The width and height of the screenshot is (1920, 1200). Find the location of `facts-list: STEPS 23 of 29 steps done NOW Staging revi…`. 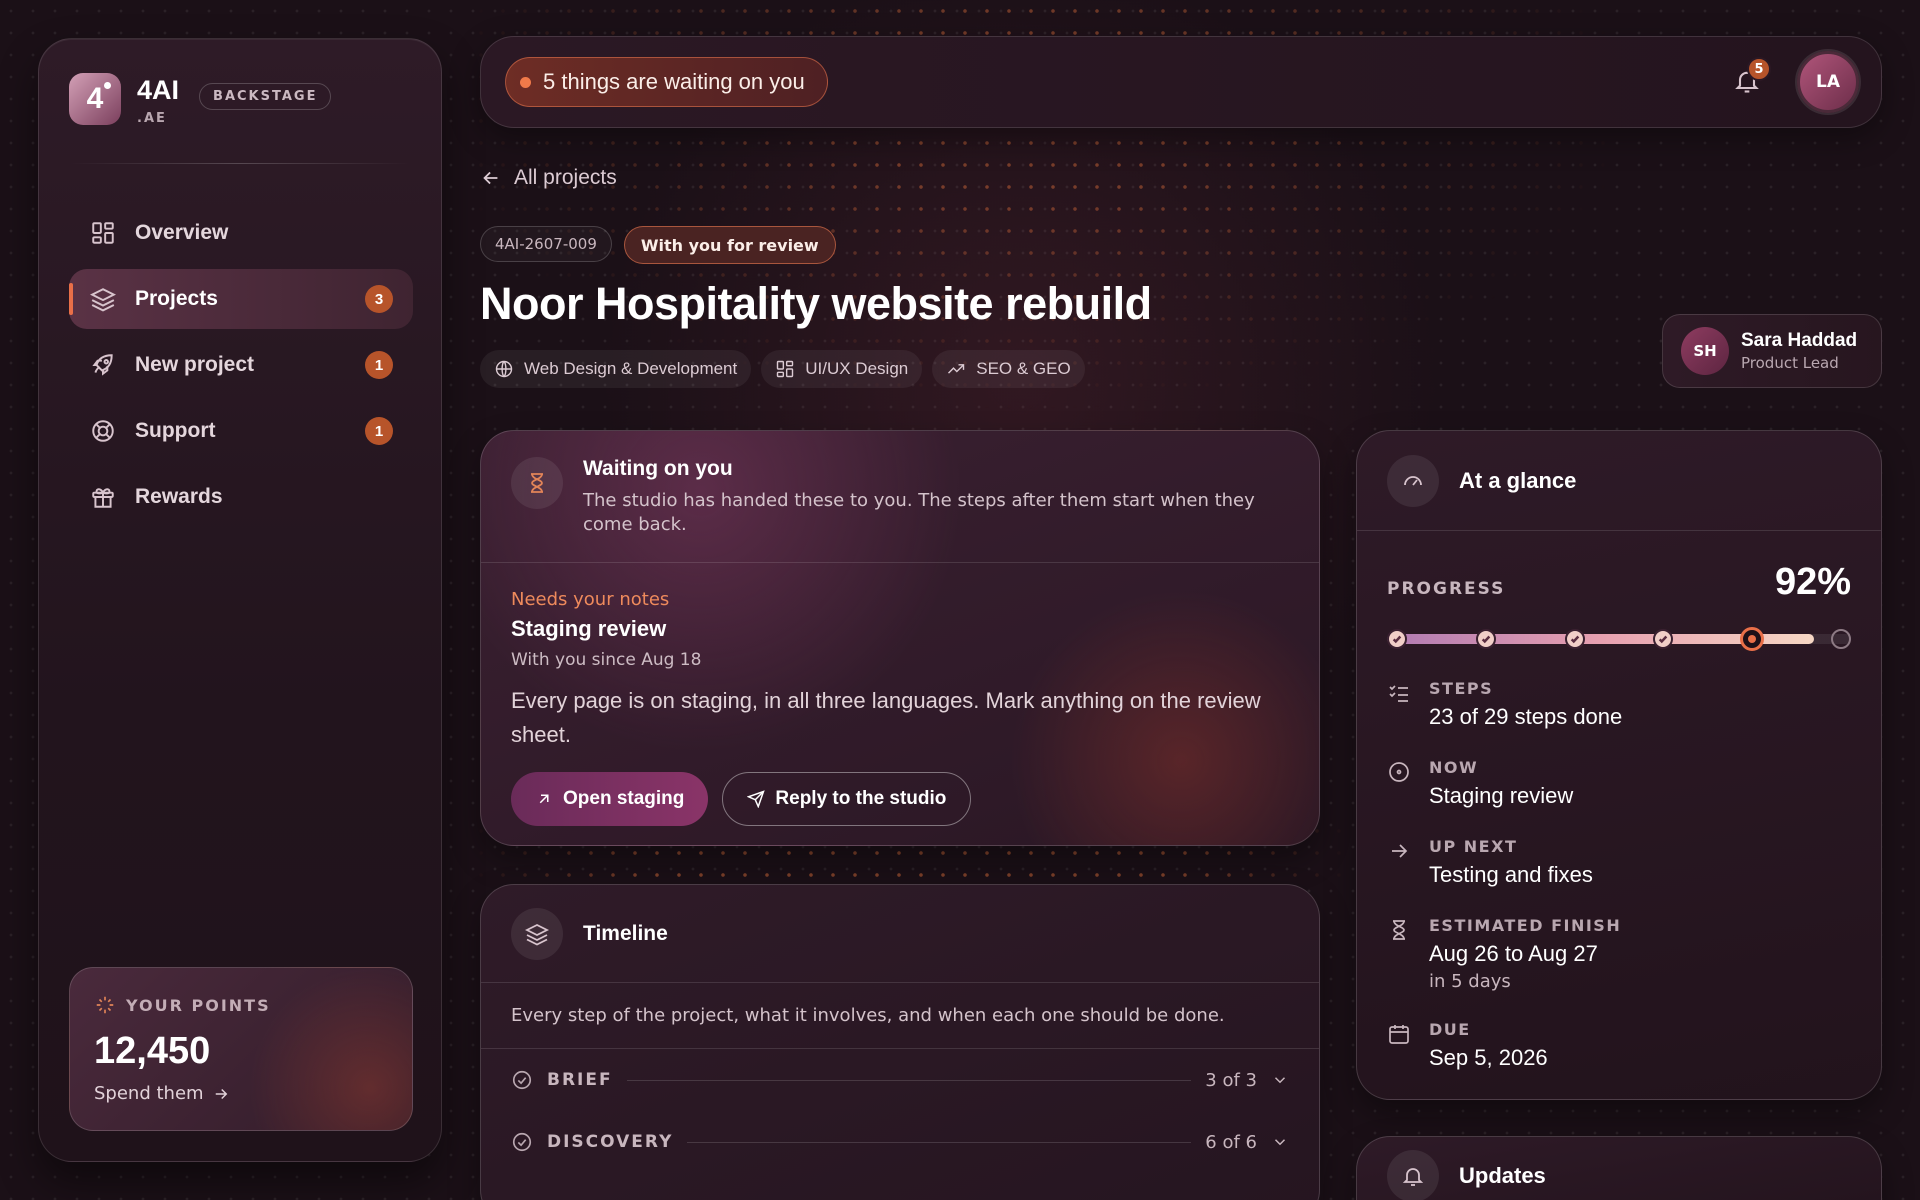

facts-list: STEPS 23 of 29 steps done NOW Staging revi… is located at coordinates (1619, 889).